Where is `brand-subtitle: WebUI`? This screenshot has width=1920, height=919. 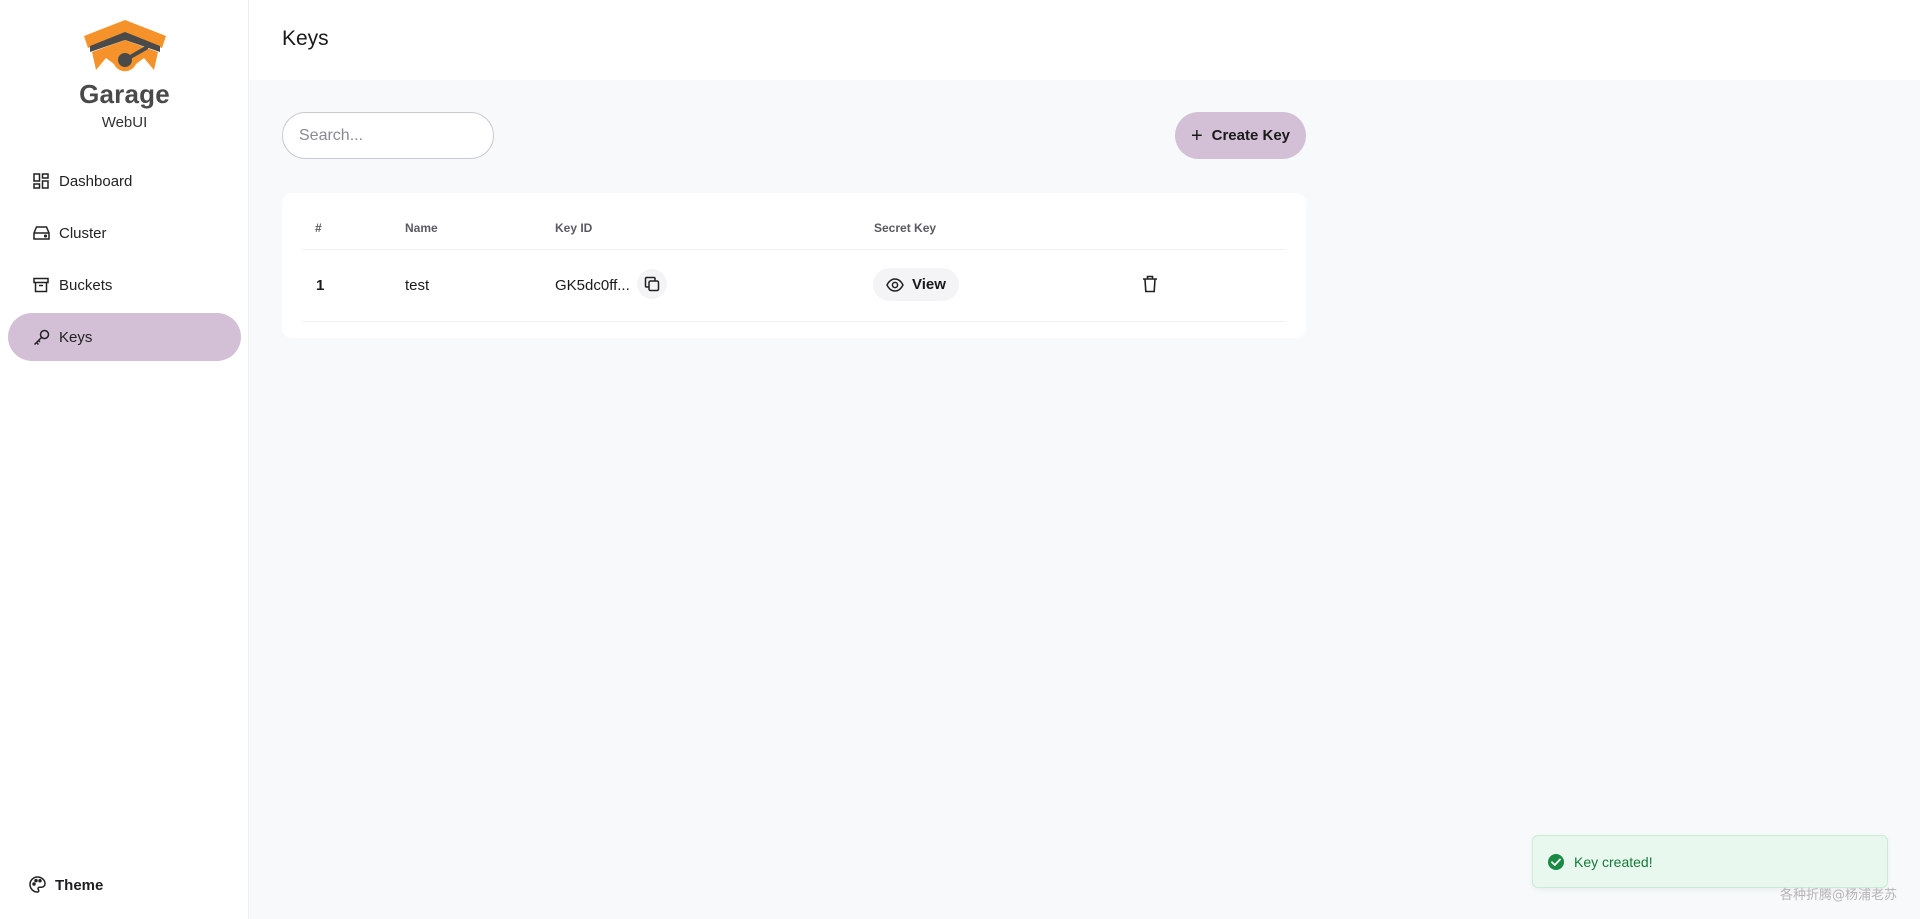
brand-subtitle: WebUI is located at coordinates (124, 122).